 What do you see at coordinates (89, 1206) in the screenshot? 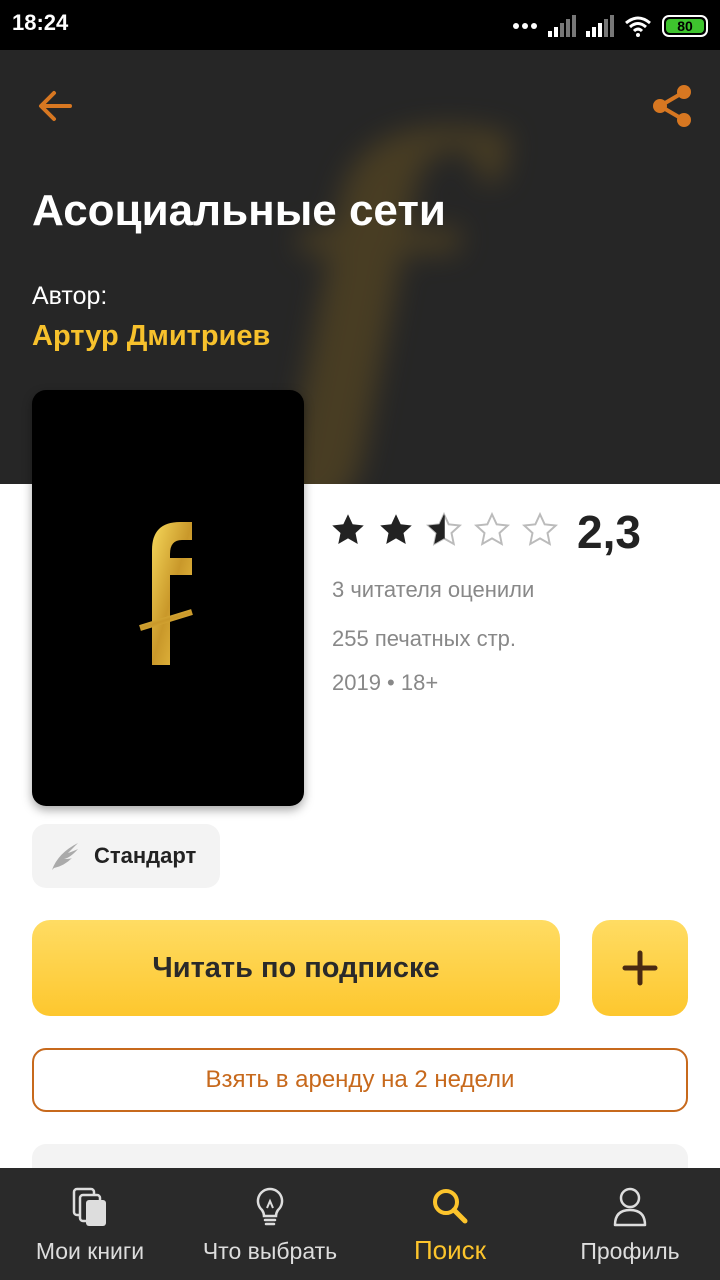
I see `books-icon` at bounding box center [89, 1206].